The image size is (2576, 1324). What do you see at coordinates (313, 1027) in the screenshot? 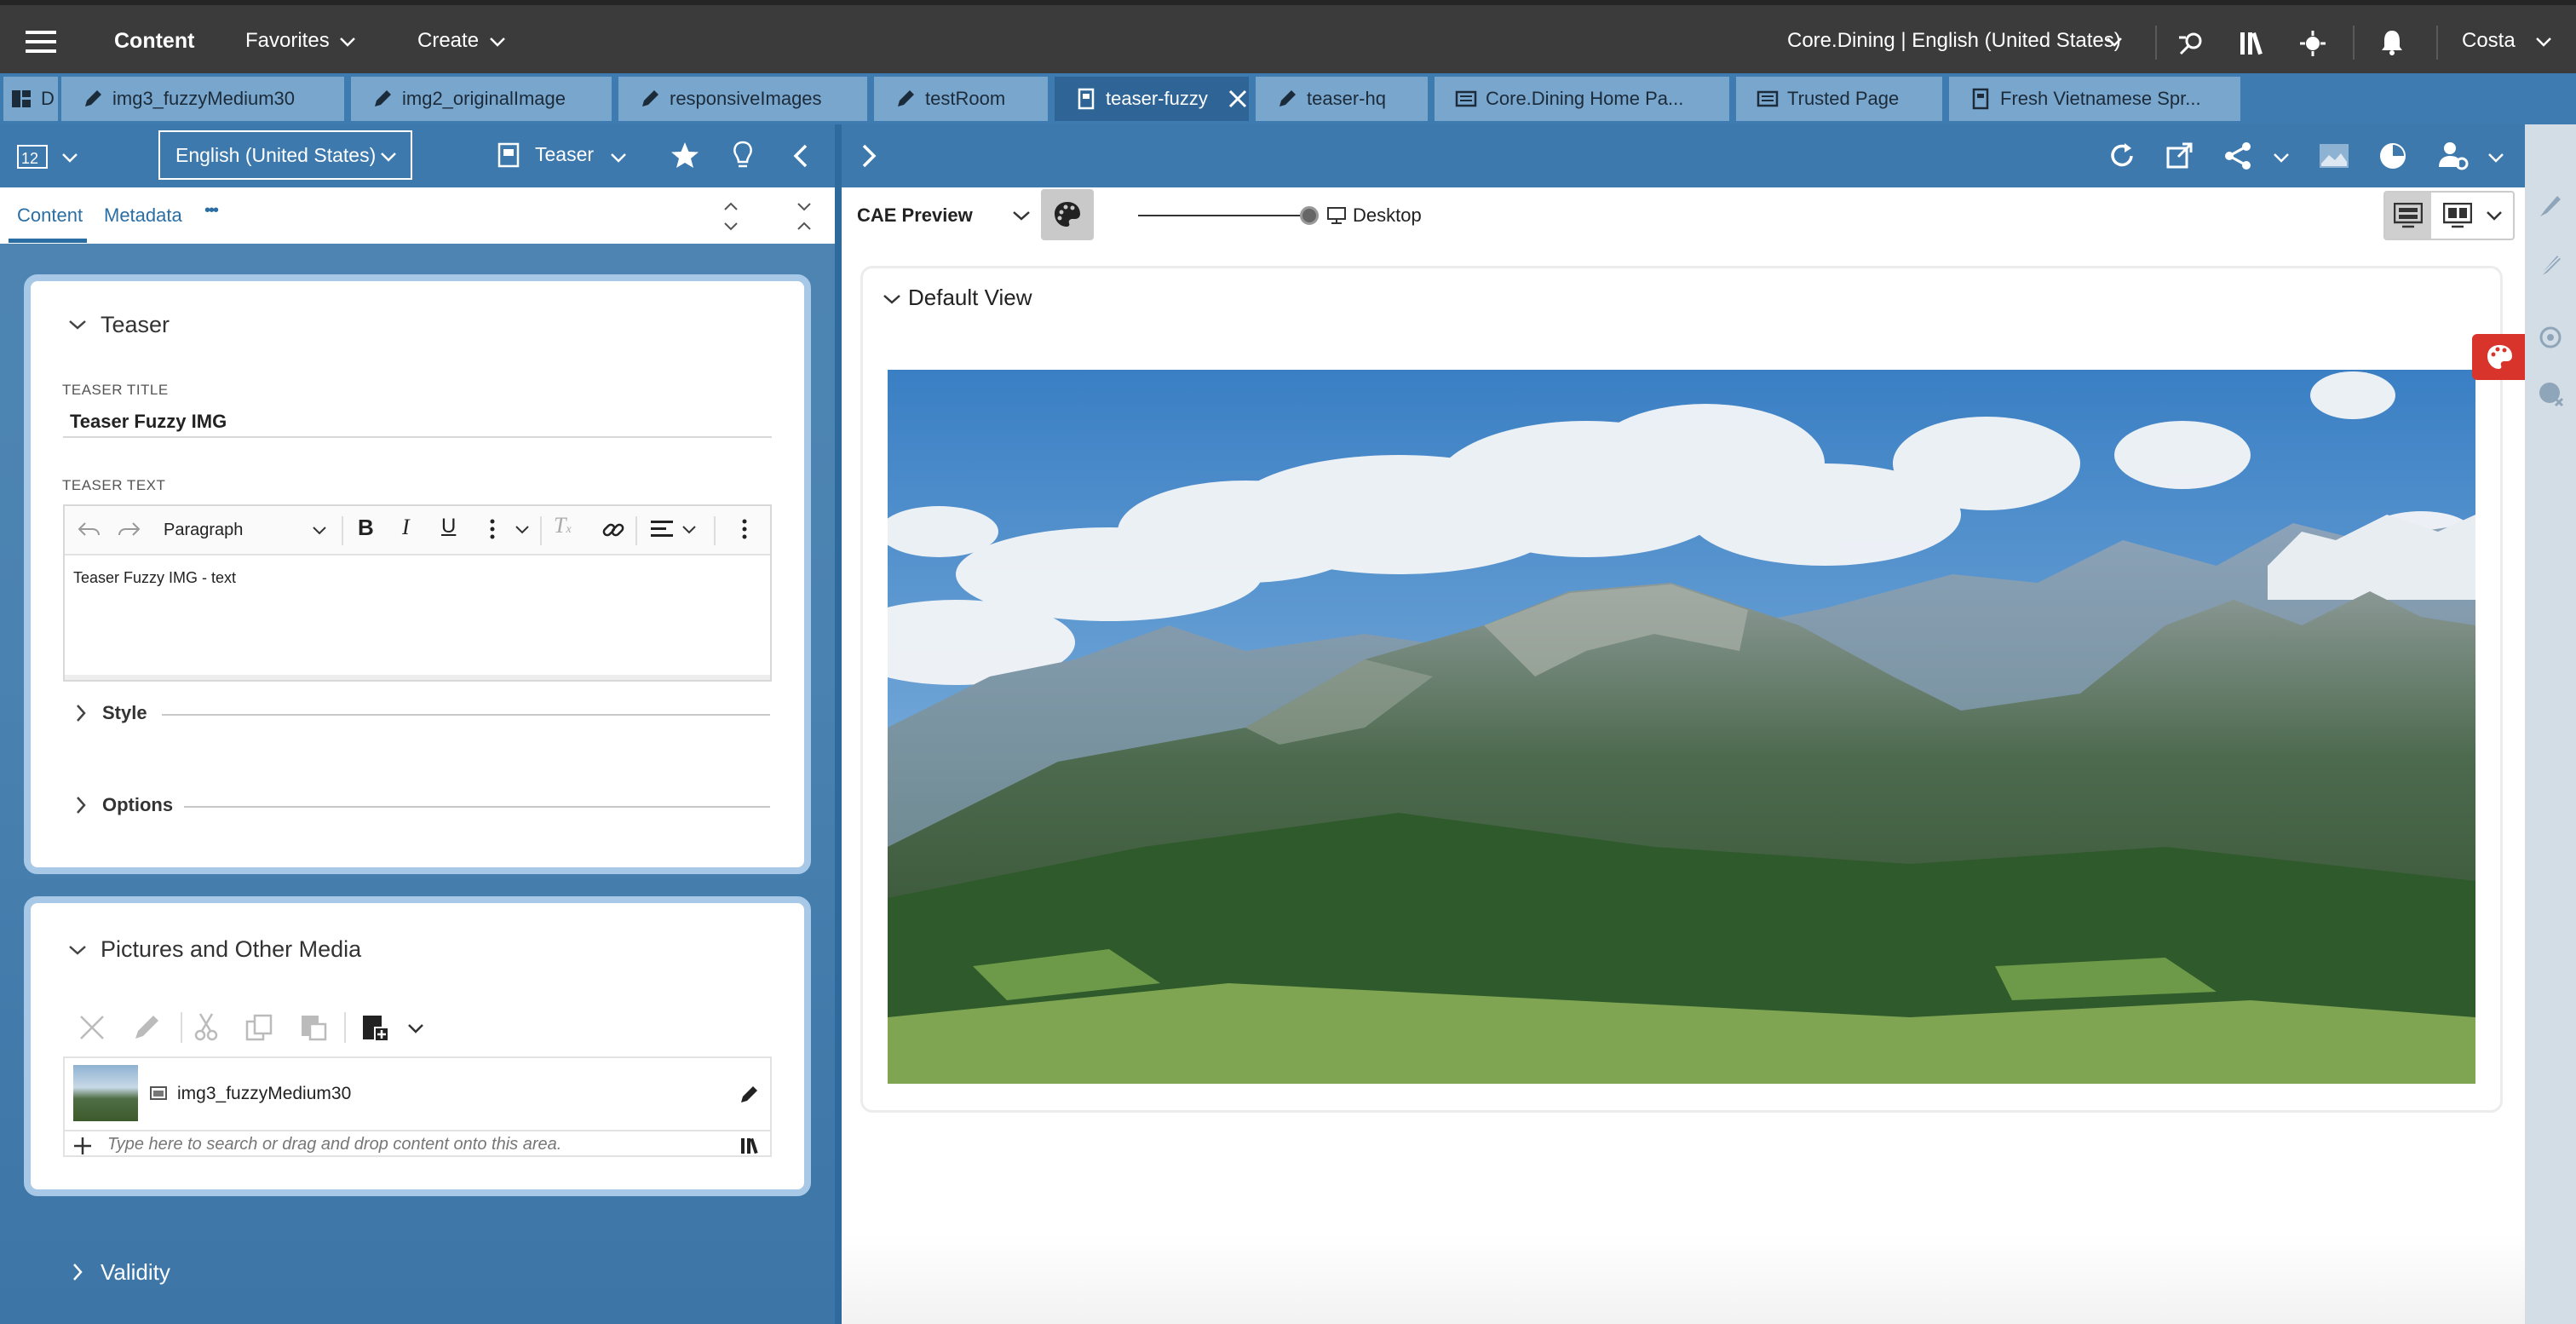
I see `paste-icon` at bounding box center [313, 1027].